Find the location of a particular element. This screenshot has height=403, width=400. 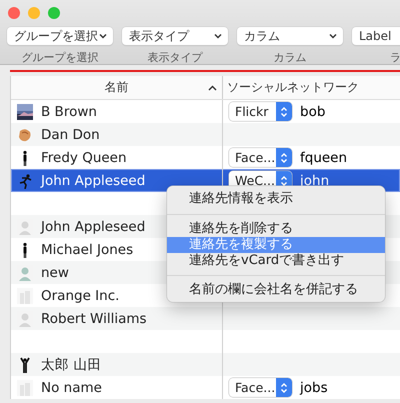

dropdown-caption: カラム is located at coordinates (290, 57).